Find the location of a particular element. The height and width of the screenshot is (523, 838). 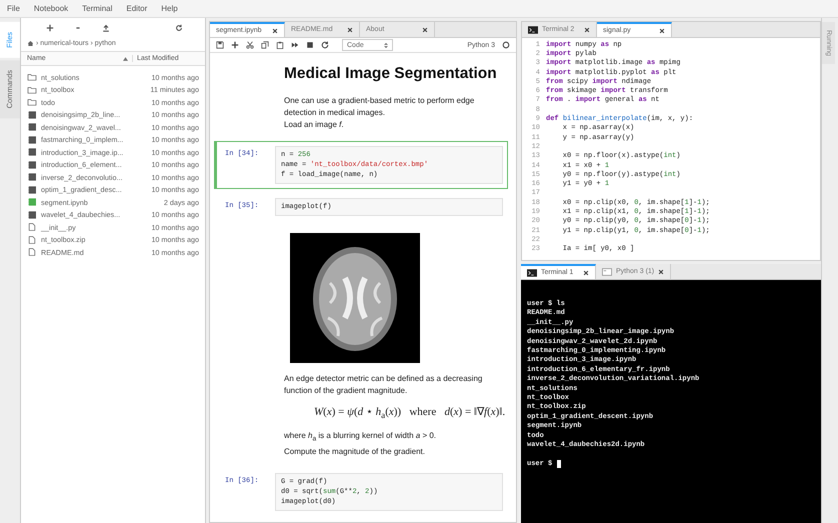

menu-item: Help is located at coordinates (169, 8).